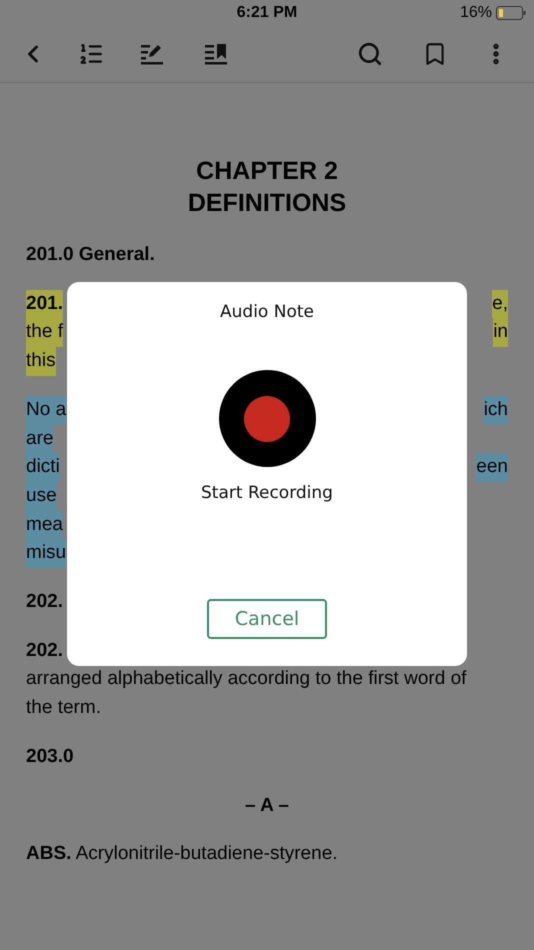 The width and height of the screenshot is (534, 950). I want to click on chapter-title: DEFINITIONS, so click(267, 203).